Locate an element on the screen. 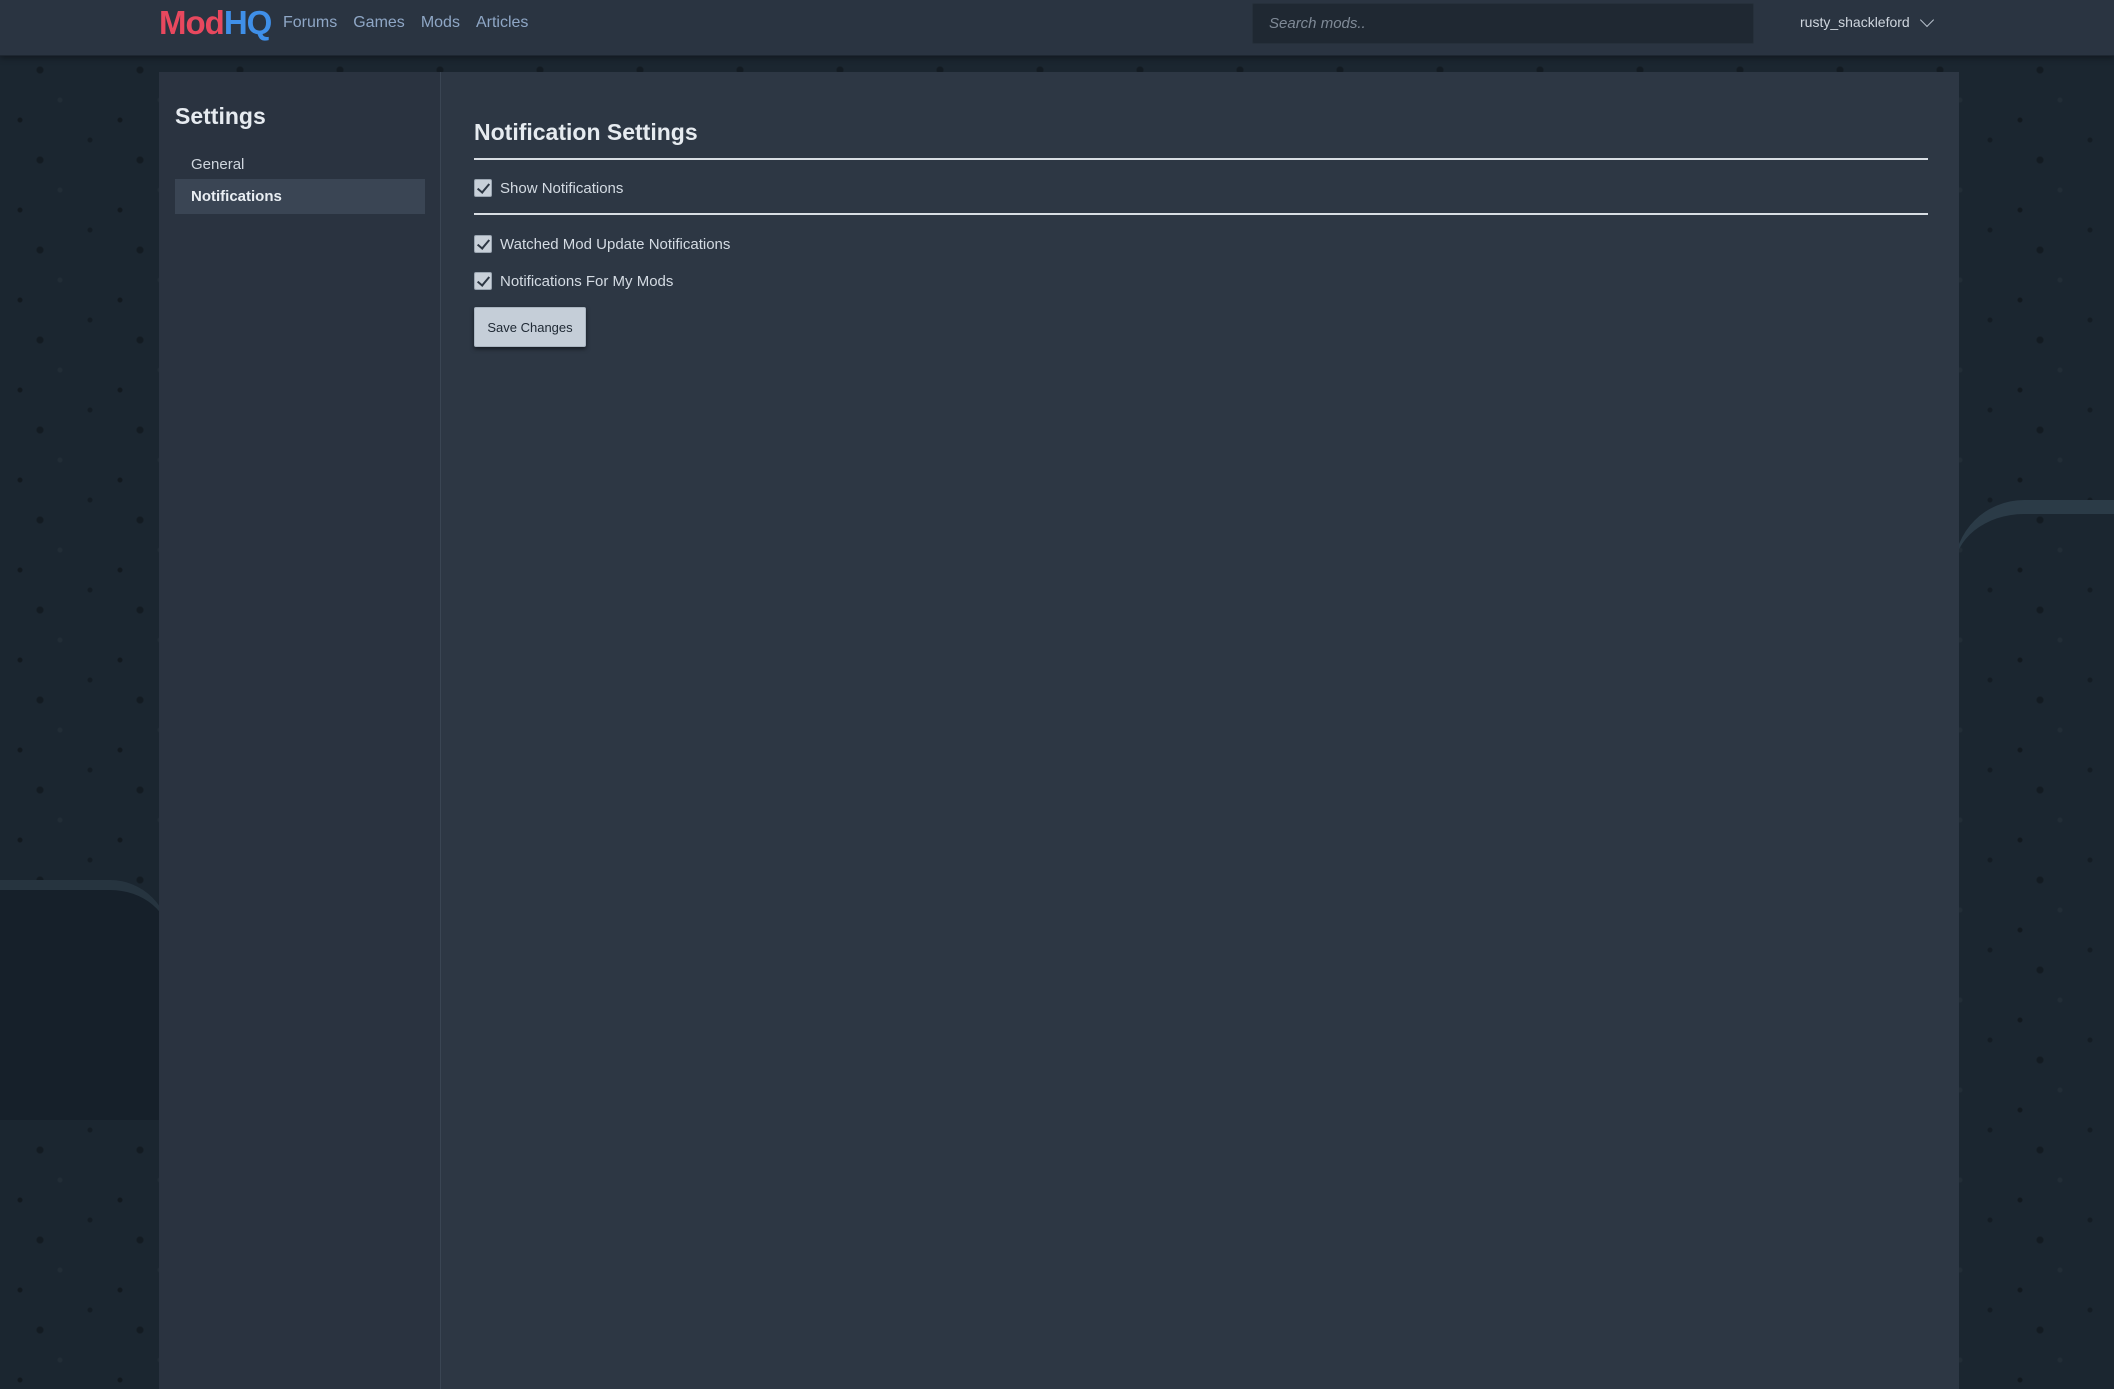 The height and width of the screenshot is (1389, 2114). save-changes-button: Save Changes is located at coordinates (530, 327).